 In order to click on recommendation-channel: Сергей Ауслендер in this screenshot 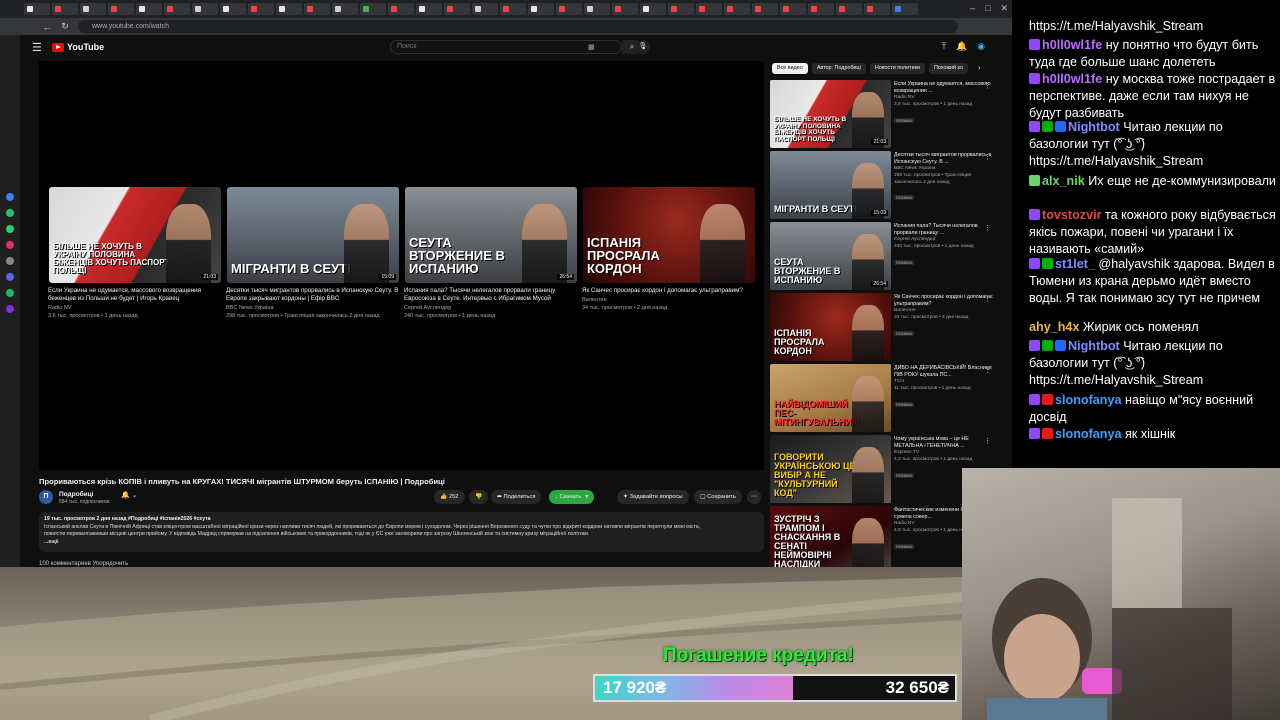, I will do `click(944, 240)`.